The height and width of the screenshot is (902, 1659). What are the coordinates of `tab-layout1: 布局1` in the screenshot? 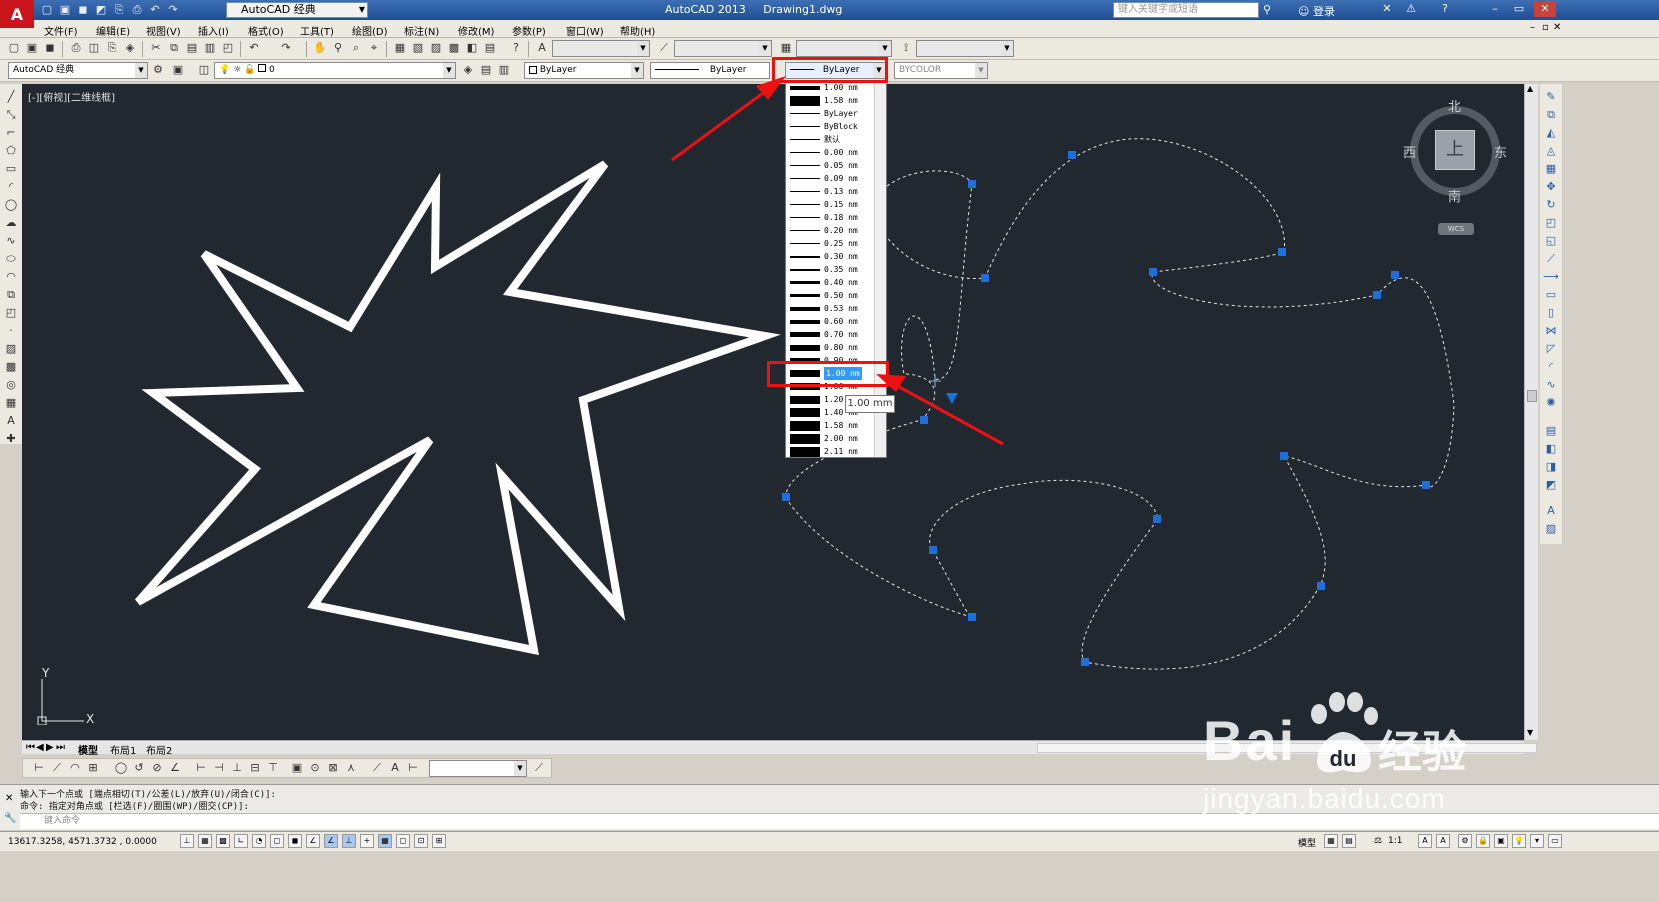 It's located at (123, 749).